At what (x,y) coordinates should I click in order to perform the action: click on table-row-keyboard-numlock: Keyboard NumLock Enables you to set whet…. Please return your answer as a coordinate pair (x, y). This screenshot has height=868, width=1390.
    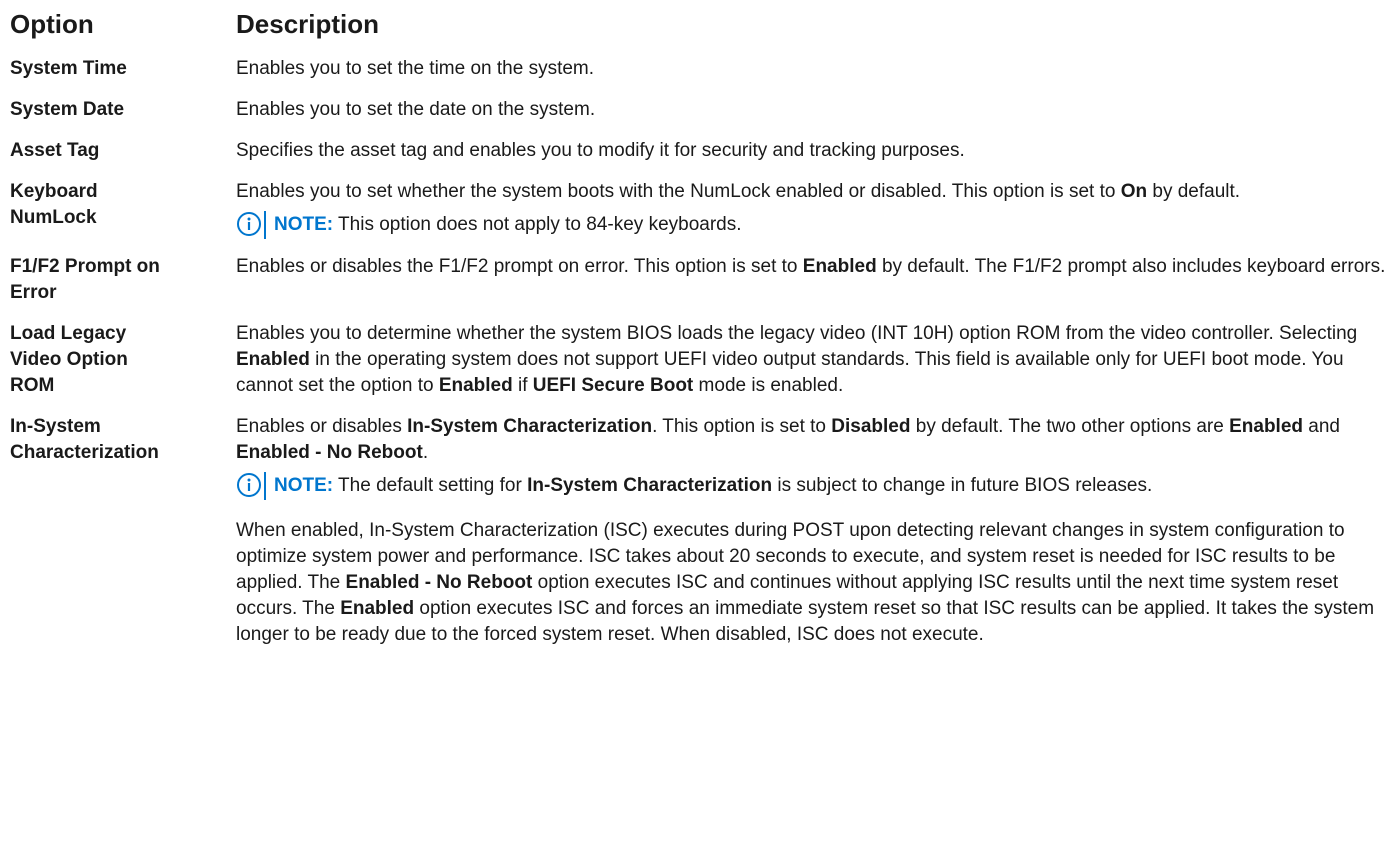
    Looking at the image, I should click on (700, 209).